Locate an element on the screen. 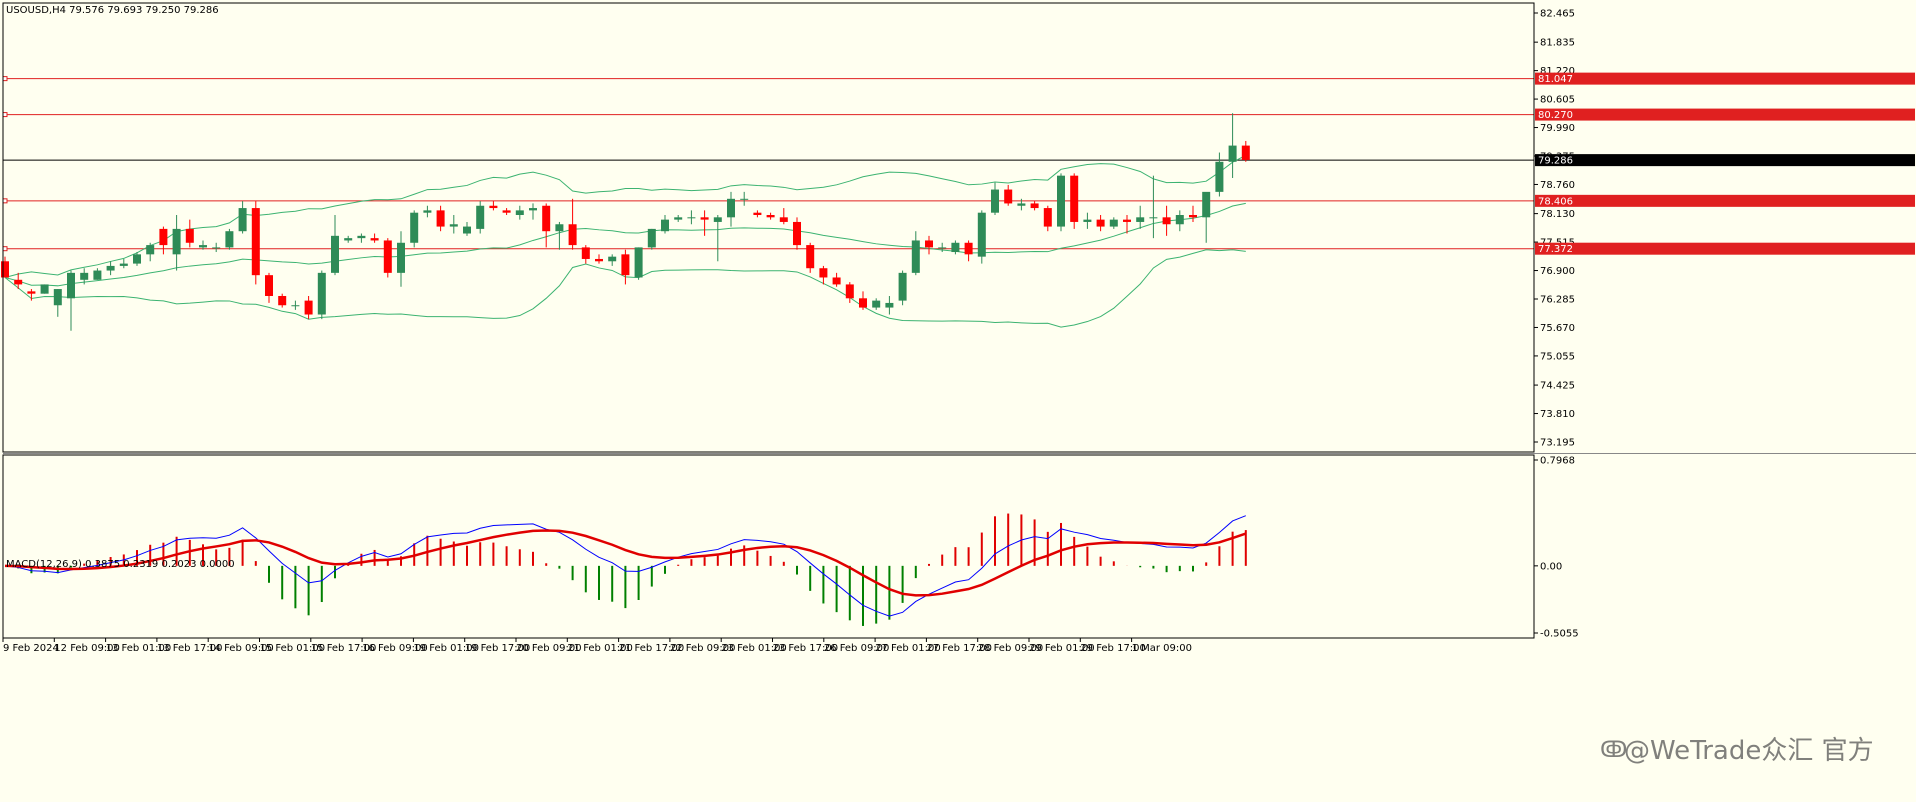 This screenshot has height=802, width=1916. level-price-label: 78.406 is located at coordinates (1555, 201).